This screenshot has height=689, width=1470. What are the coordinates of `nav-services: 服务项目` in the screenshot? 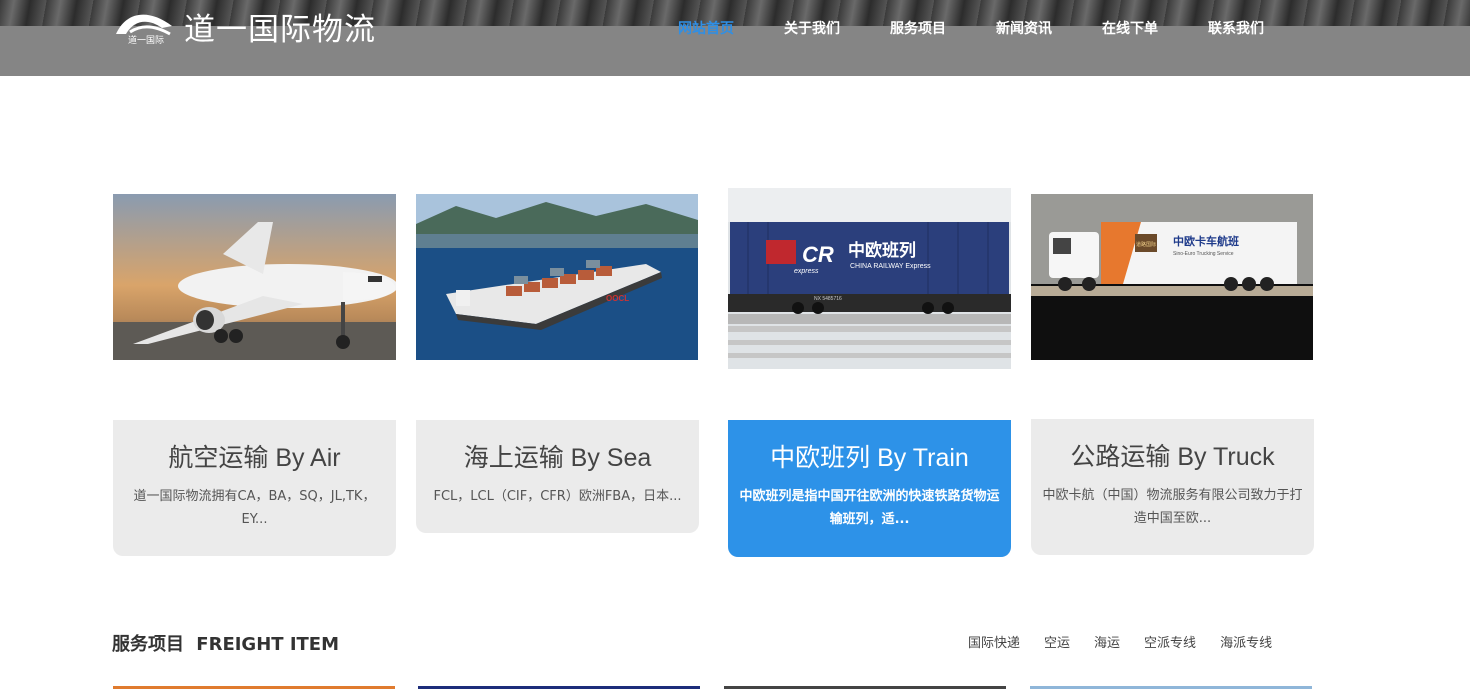 It's located at (918, 28).